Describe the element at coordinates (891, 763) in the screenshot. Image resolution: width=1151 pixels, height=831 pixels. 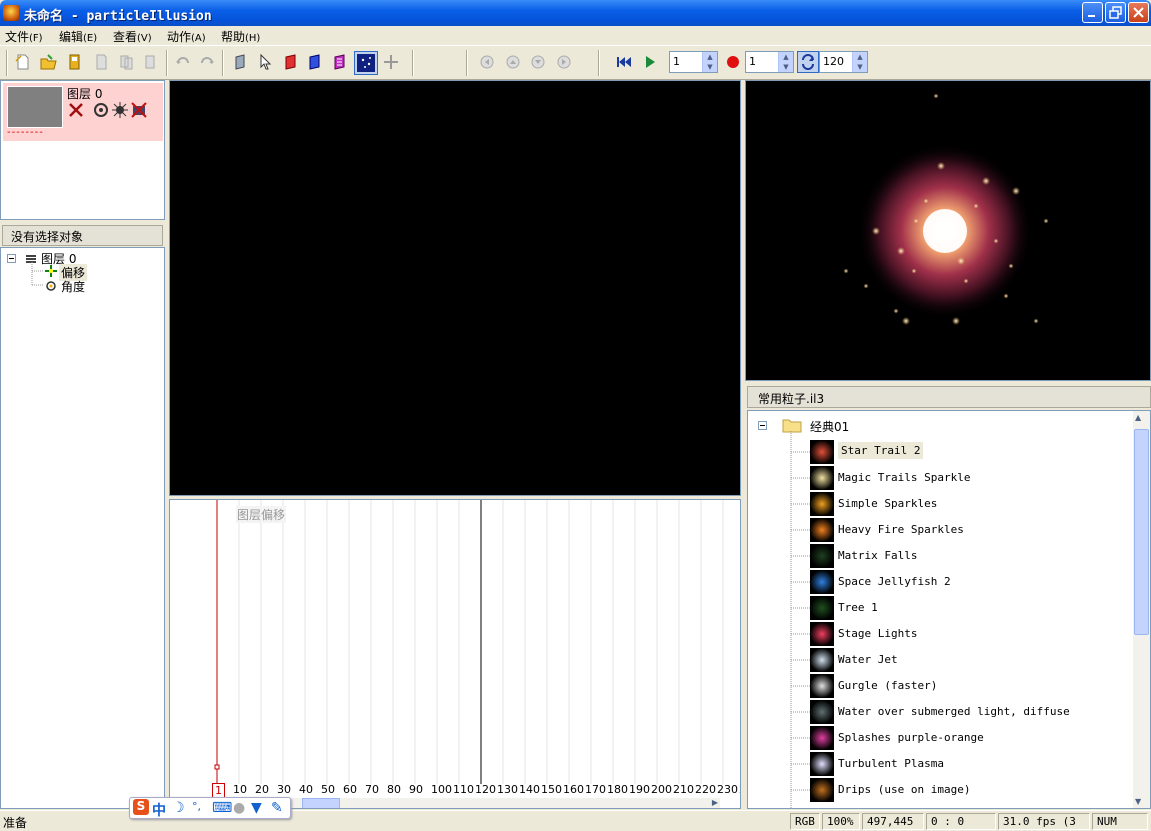
I see `library-item-label: Turbulent Plasma` at that location.